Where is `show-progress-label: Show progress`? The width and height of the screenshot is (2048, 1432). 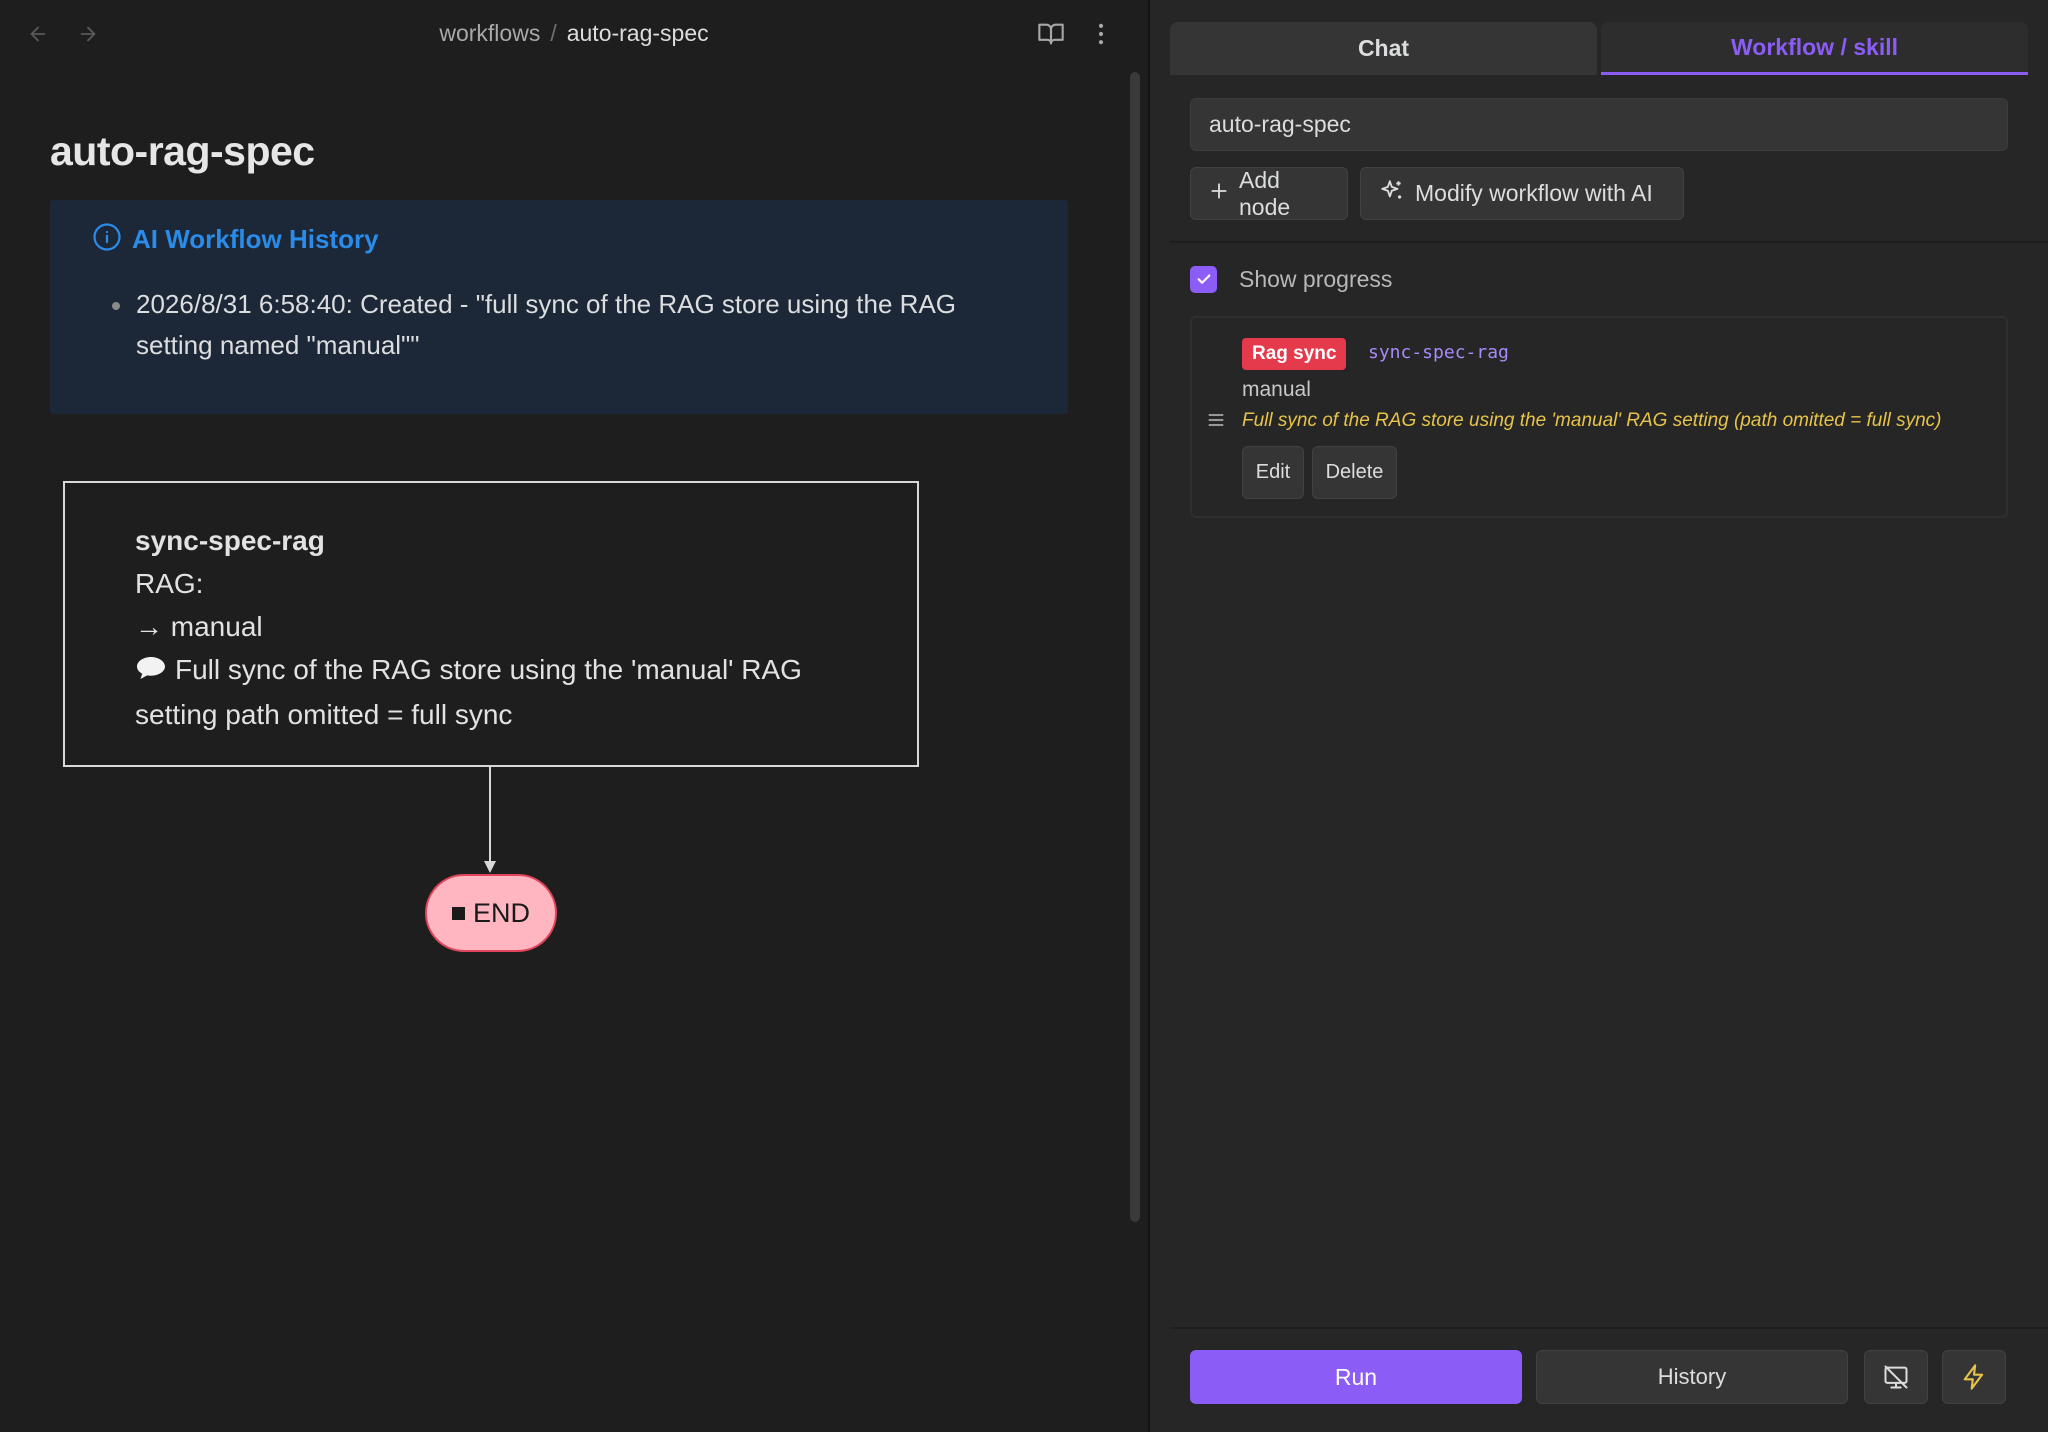 show-progress-label: Show progress is located at coordinates (1315, 279).